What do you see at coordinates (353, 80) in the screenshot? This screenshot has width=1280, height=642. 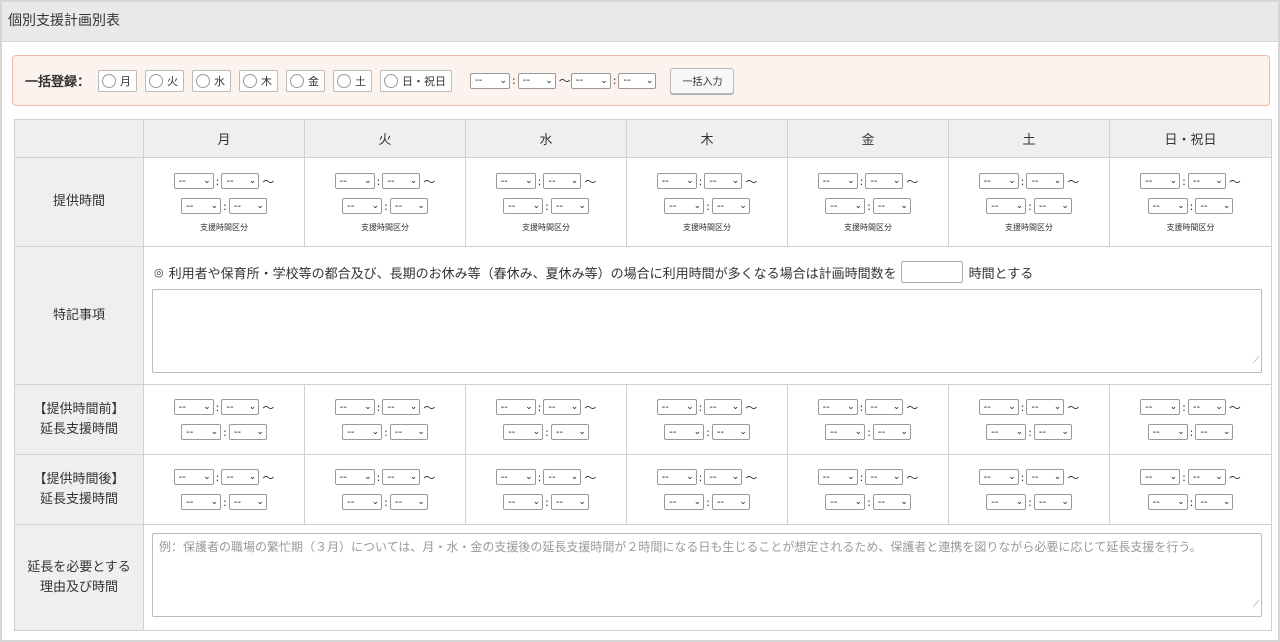 I see `bulk-day-sat: 土` at bounding box center [353, 80].